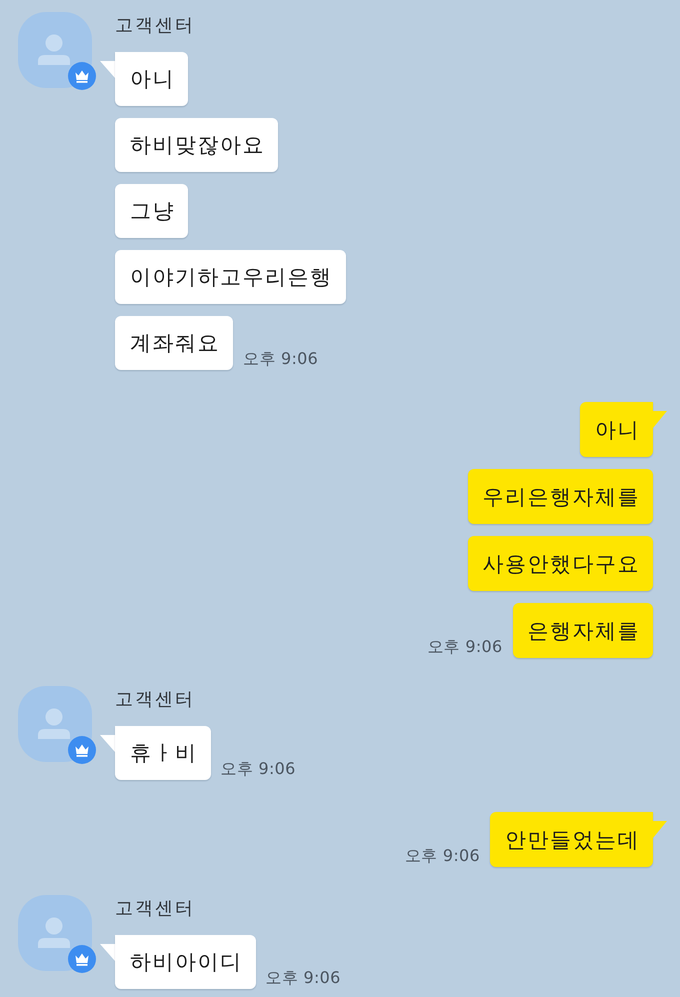 The image size is (680, 997). I want to click on message-bubble: 그냥, so click(151, 211).